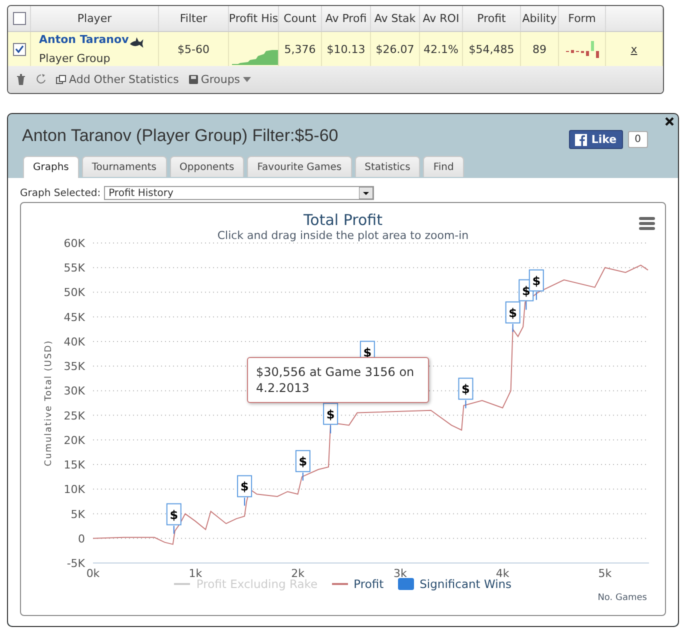 The height and width of the screenshot is (632, 690). Describe the element at coordinates (49, 403) in the screenshot. I see `y-axis-title: Cumulative Total (USD)` at that location.